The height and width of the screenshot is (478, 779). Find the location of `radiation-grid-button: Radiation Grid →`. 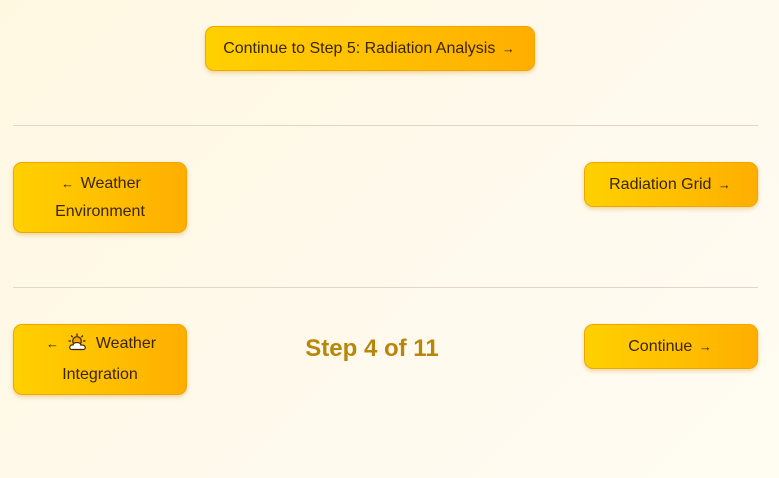

radiation-grid-button: Radiation Grid → is located at coordinates (671, 184).